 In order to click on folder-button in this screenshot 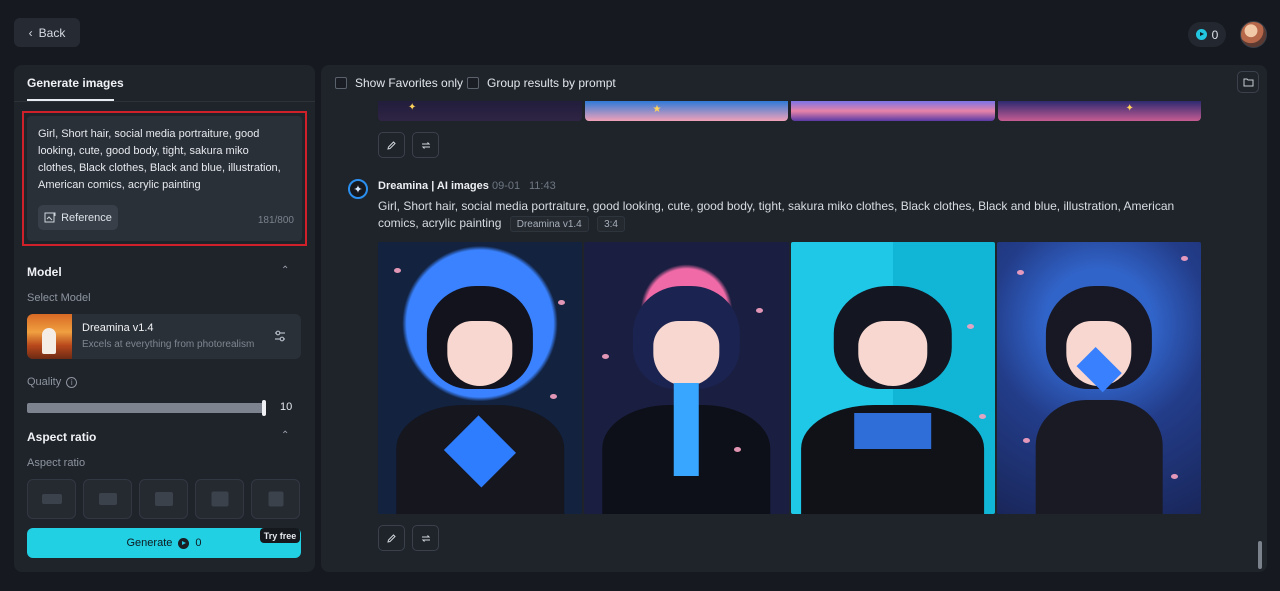, I will do `click(1248, 82)`.